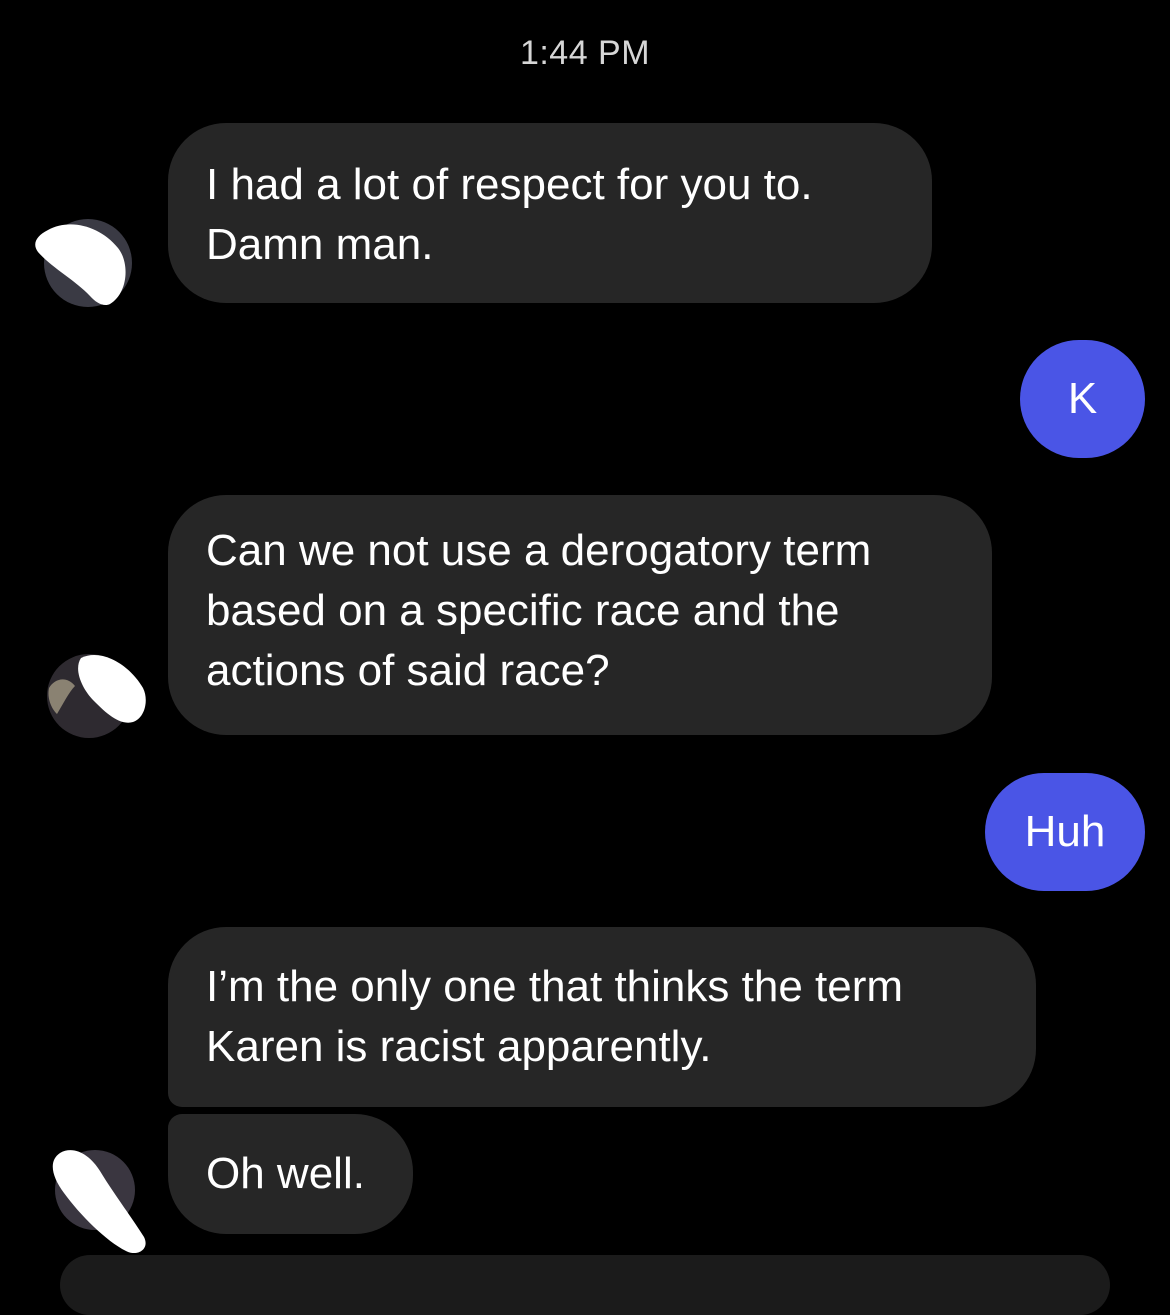 The width and height of the screenshot is (1170, 1315). I want to click on message-text-line: I’m the only one that thinks the term, so click(555, 986).